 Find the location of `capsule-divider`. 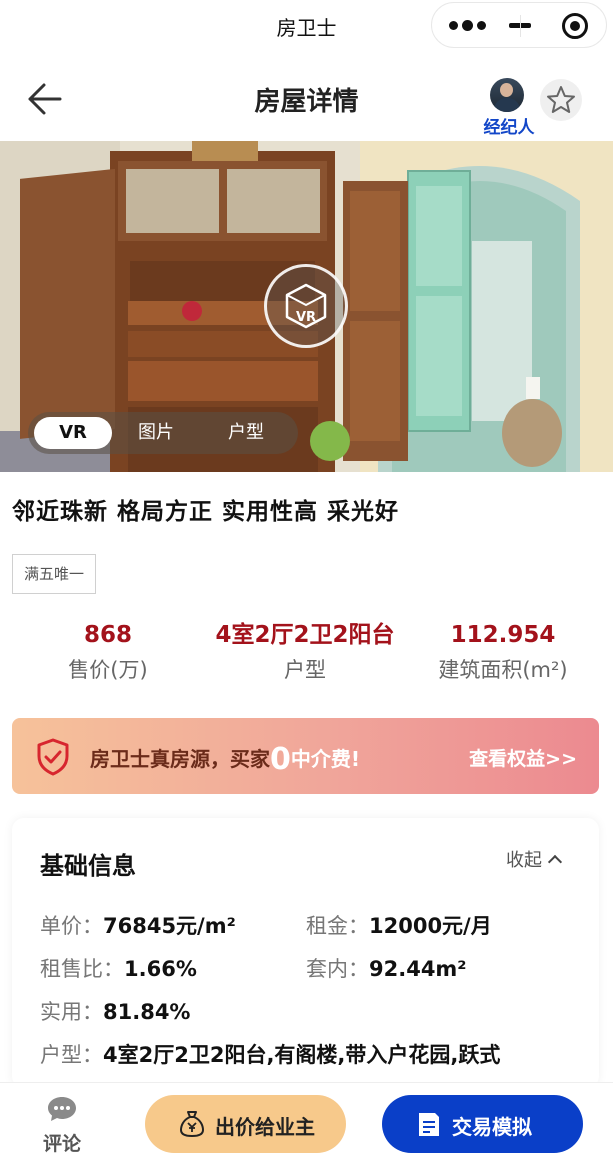

capsule-divider is located at coordinates (520, 26).